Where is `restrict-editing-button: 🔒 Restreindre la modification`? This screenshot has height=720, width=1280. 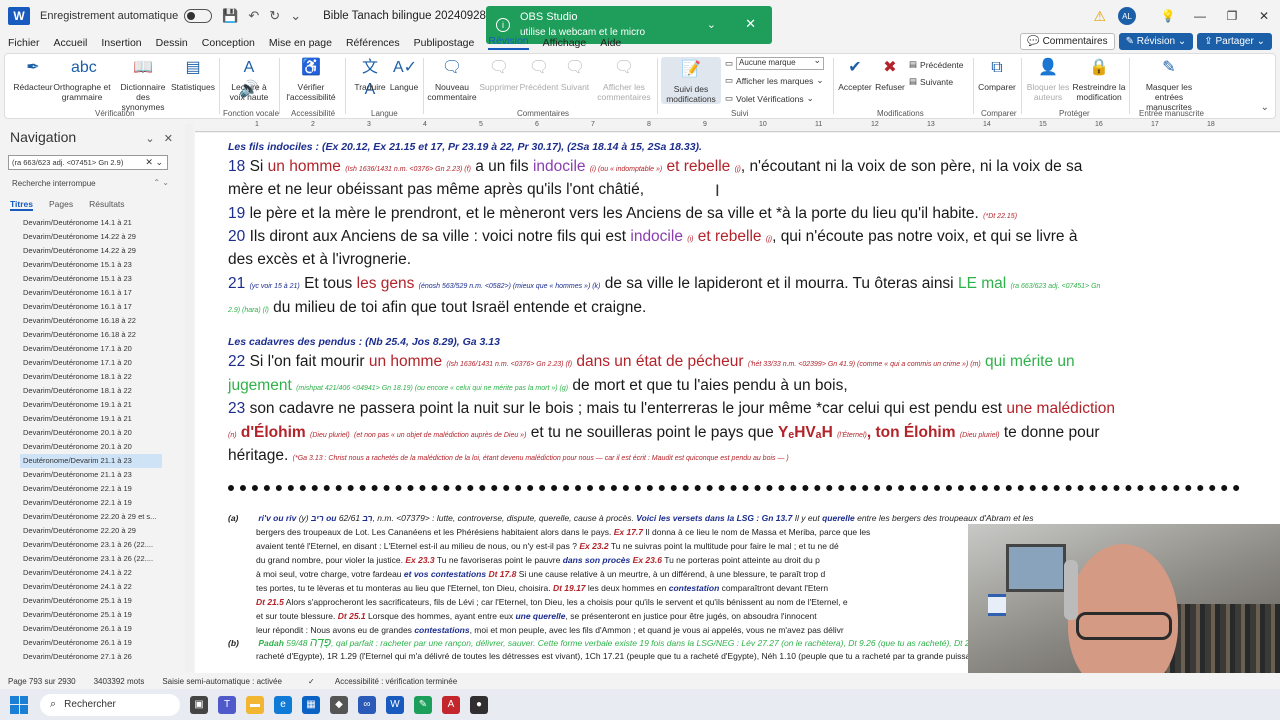
restrict-editing-button: 🔒 Restreindre la modification is located at coordinates (1099, 79).